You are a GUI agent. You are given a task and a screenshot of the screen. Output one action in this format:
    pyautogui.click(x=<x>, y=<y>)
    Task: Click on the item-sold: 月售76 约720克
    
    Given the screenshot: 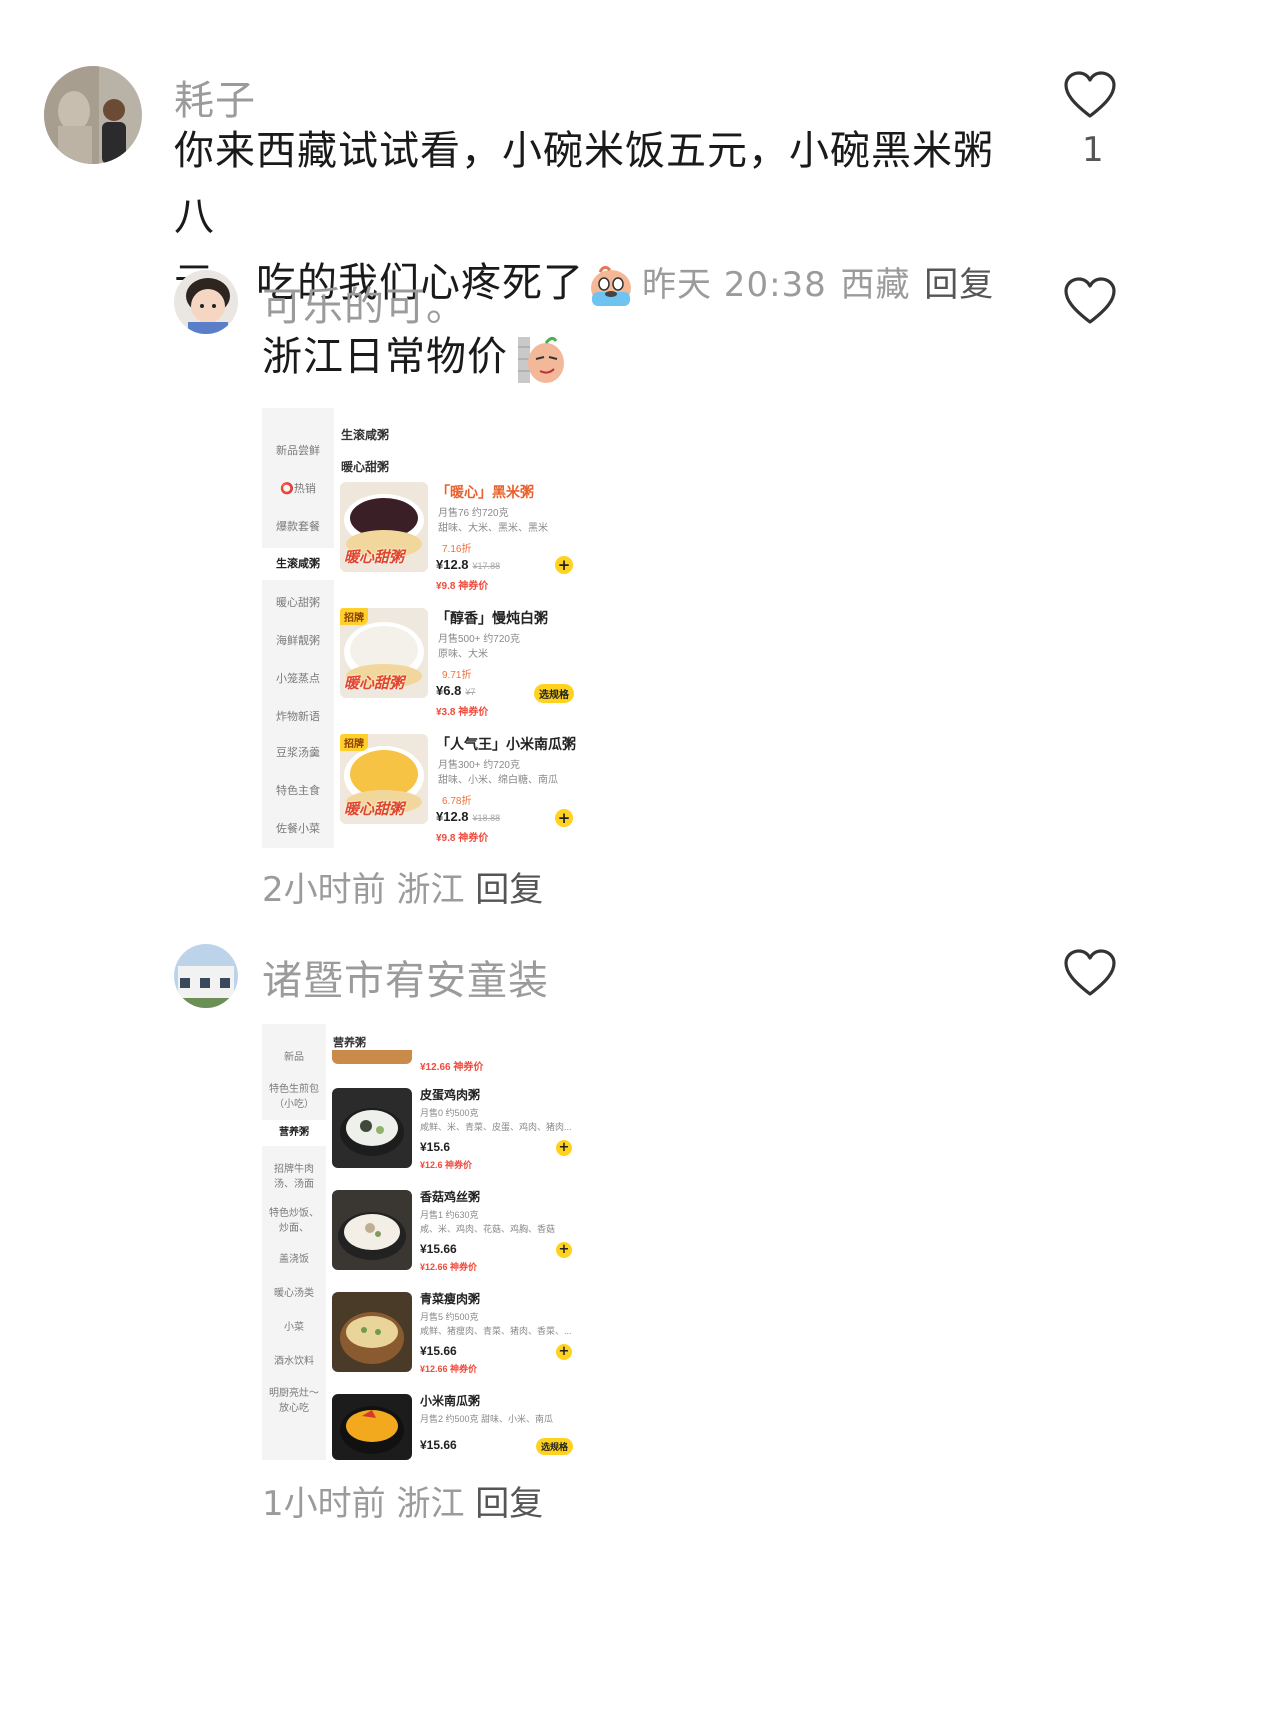 What is the action you would take?
    pyautogui.click(x=473, y=513)
    